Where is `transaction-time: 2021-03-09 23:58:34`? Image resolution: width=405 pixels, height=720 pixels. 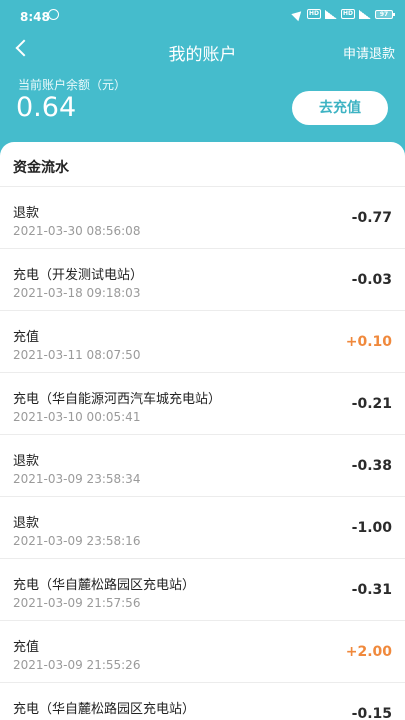
transaction-time: 2021-03-09 23:58:34 is located at coordinates (77, 479).